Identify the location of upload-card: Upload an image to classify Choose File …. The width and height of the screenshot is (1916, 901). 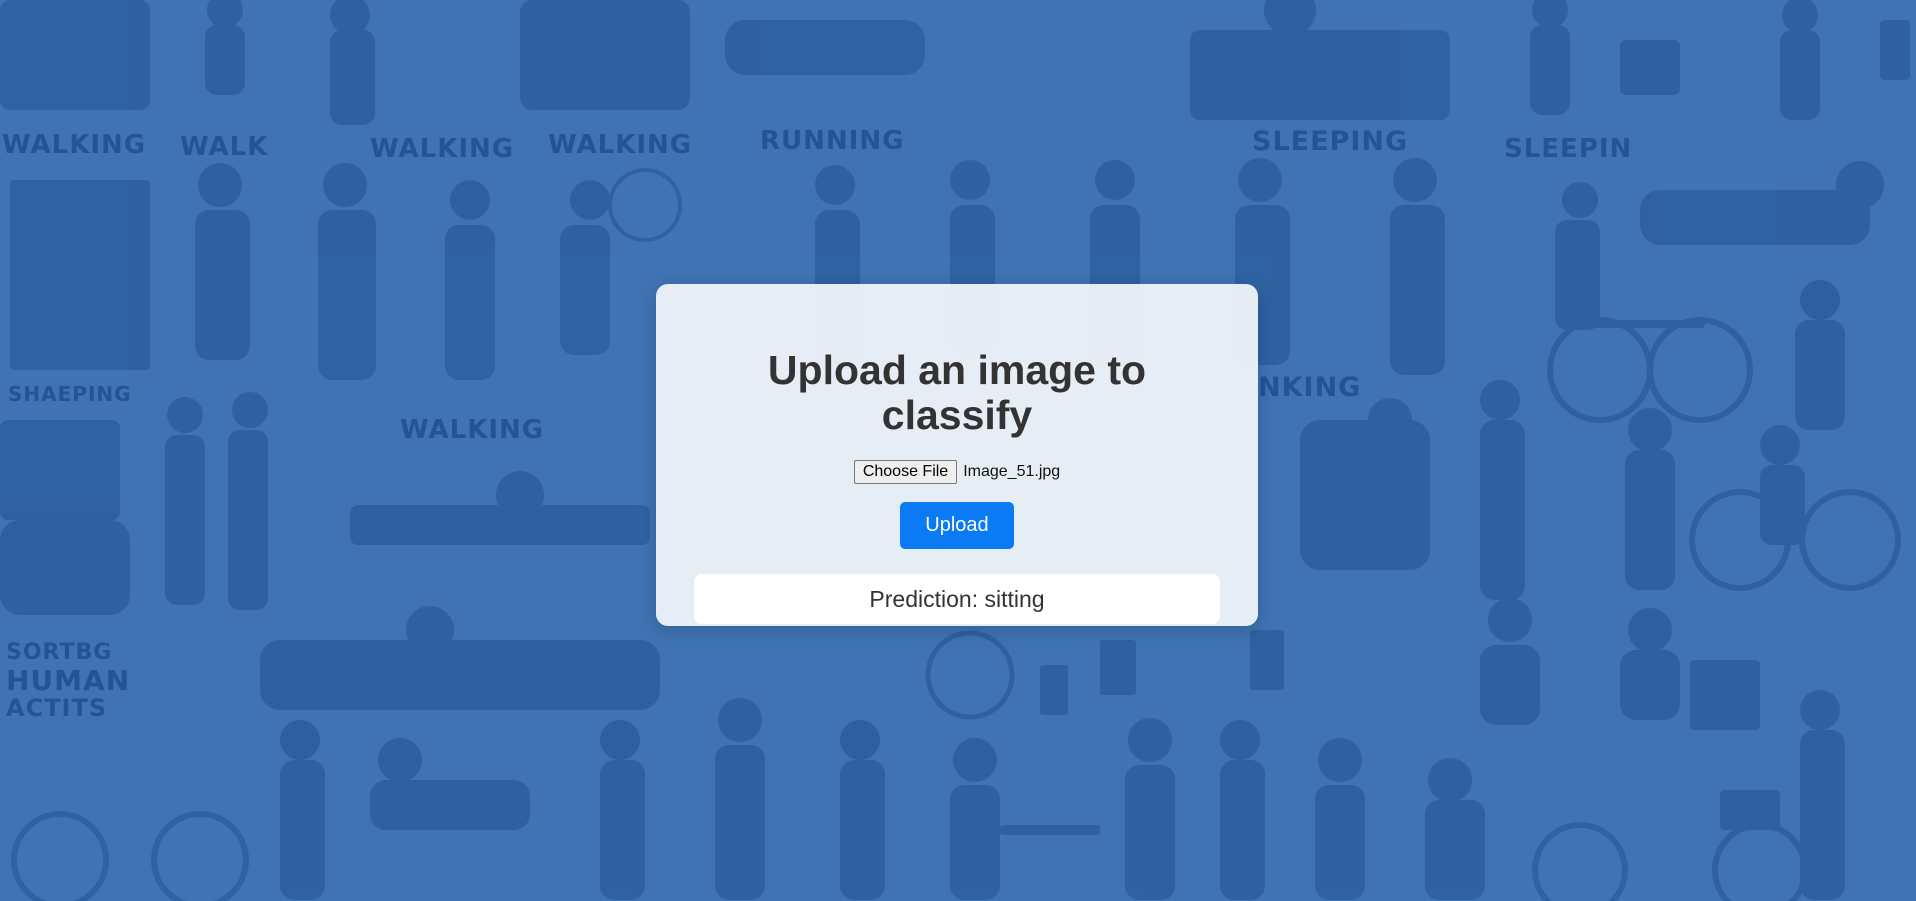
(957, 455).